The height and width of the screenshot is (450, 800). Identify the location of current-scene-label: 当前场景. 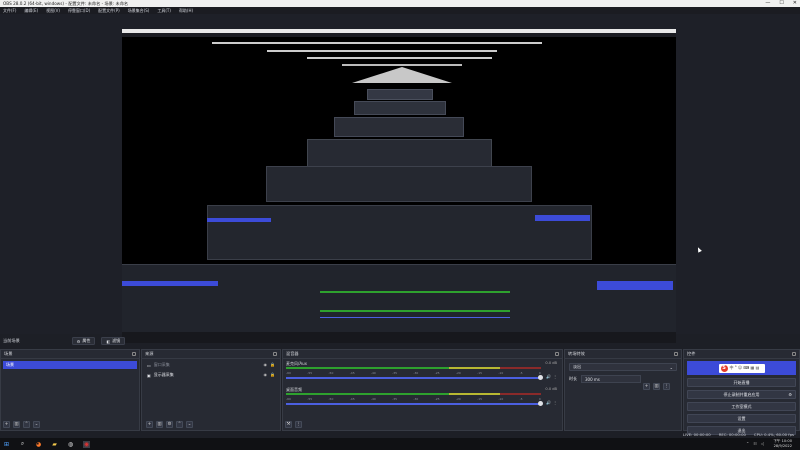
(11, 340).